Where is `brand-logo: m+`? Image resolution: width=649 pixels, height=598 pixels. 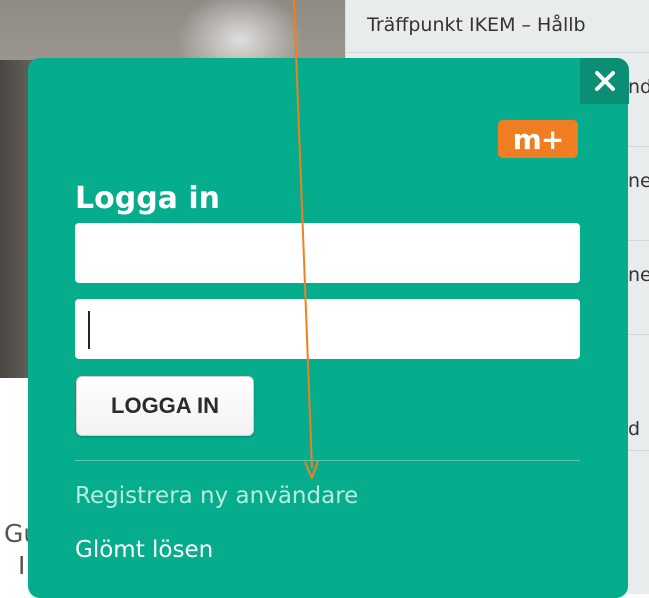
brand-logo: m+ is located at coordinates (538, 139).